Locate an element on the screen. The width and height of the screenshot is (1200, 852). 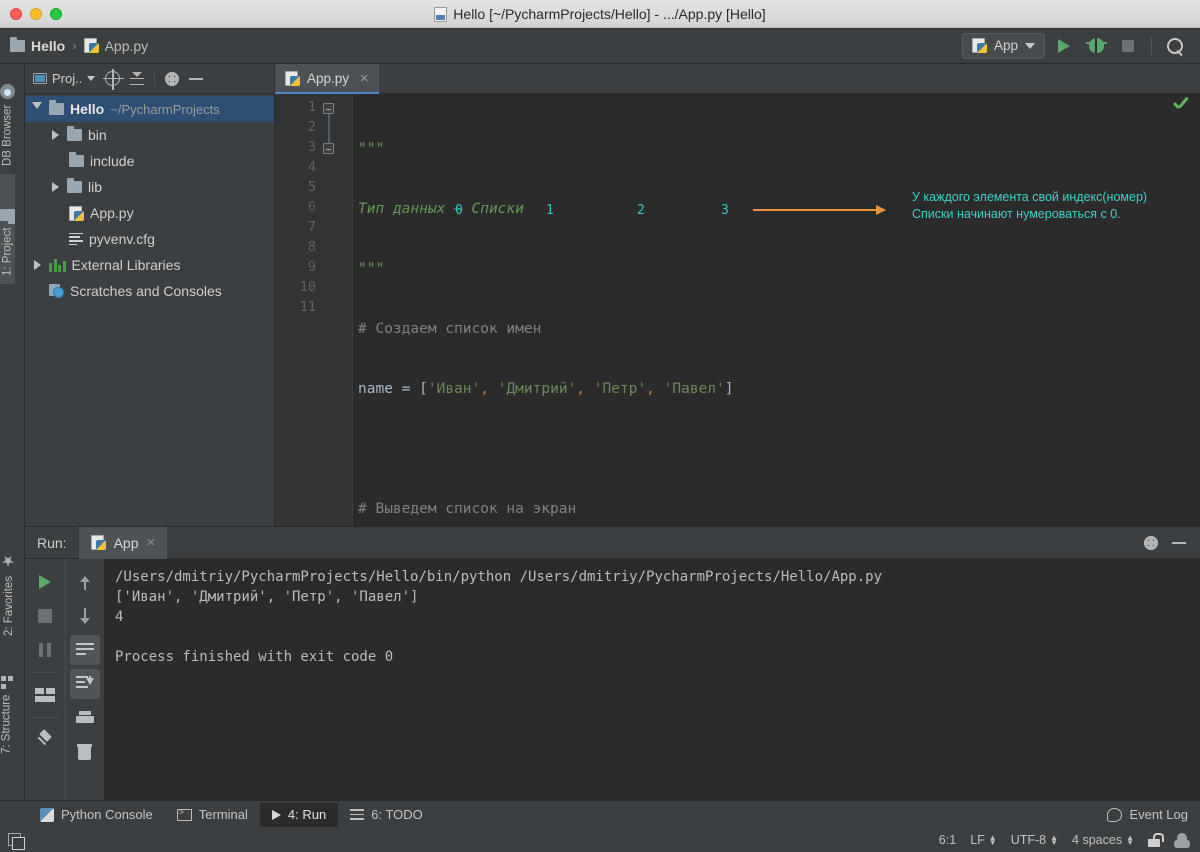
bottom-tab-terminal: Terminal is located at coordinates (212, 815).